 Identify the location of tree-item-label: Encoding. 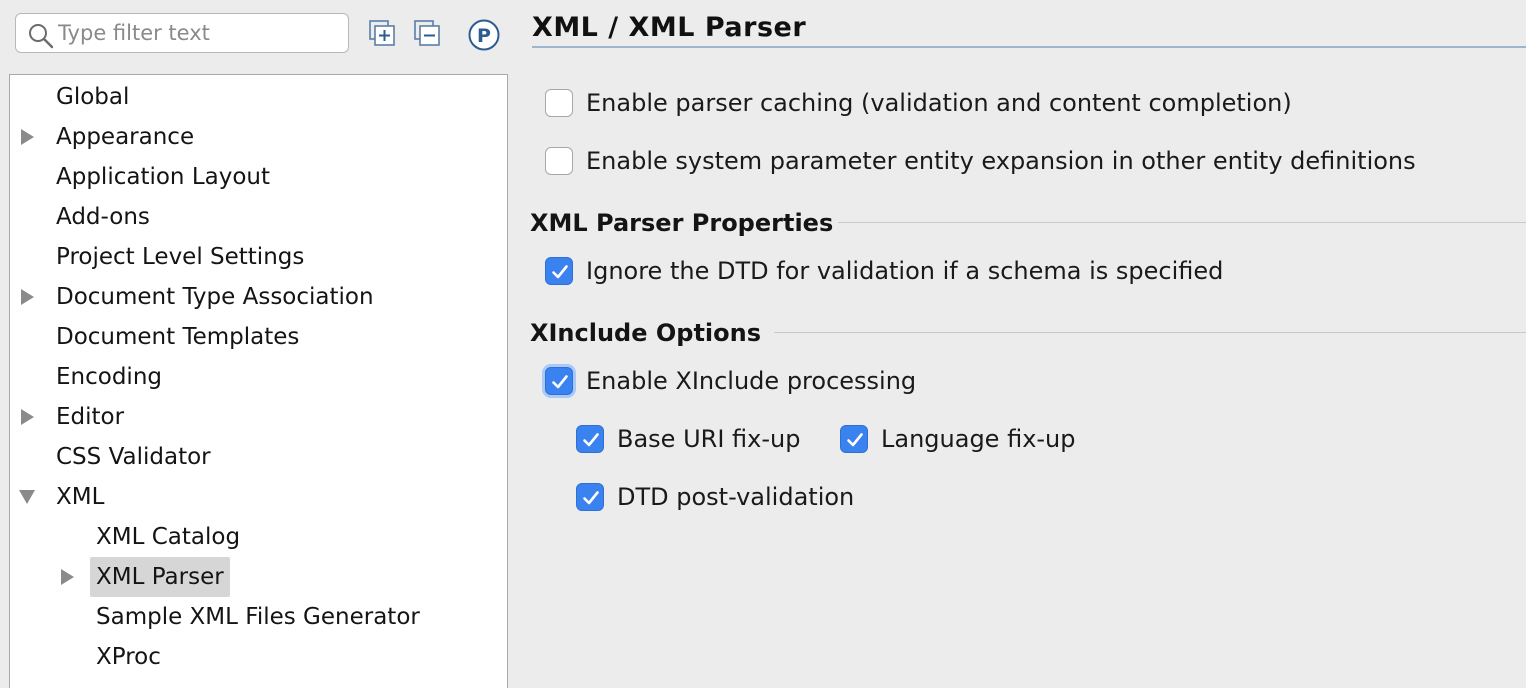
(109, 377).